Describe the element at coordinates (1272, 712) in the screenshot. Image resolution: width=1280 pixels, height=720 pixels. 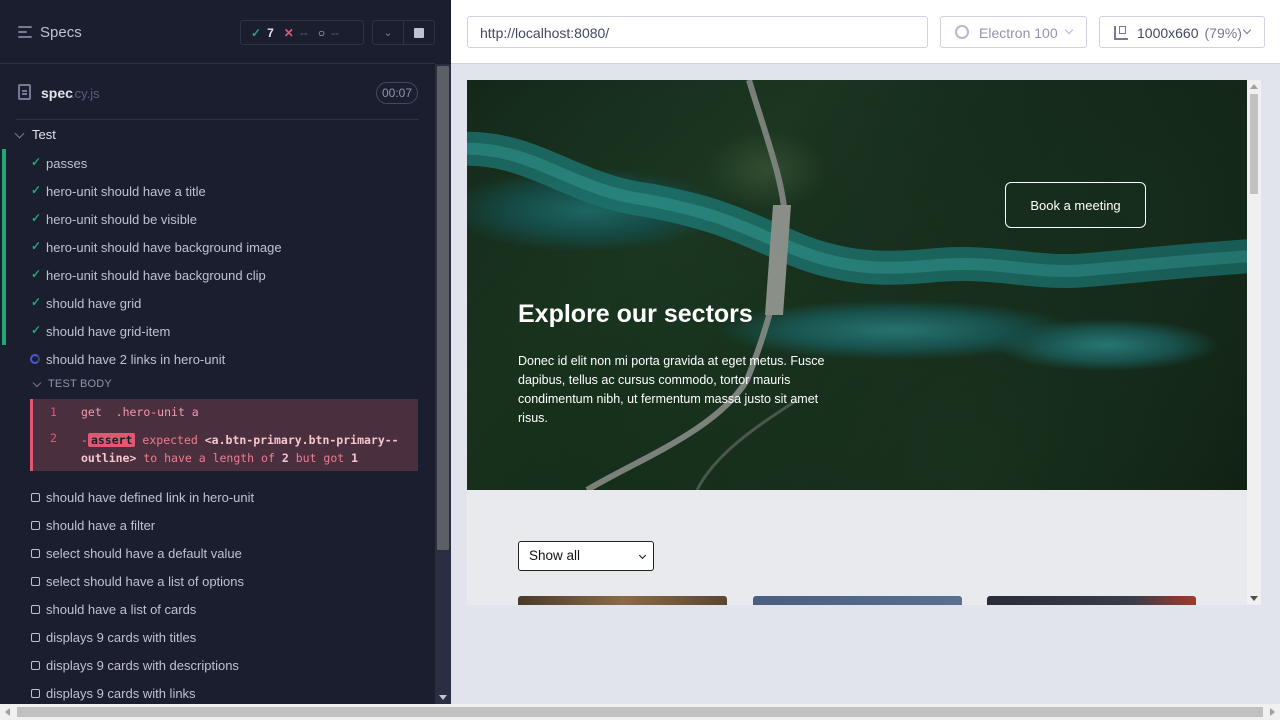
I see `scroll-right-arrow` at that location.